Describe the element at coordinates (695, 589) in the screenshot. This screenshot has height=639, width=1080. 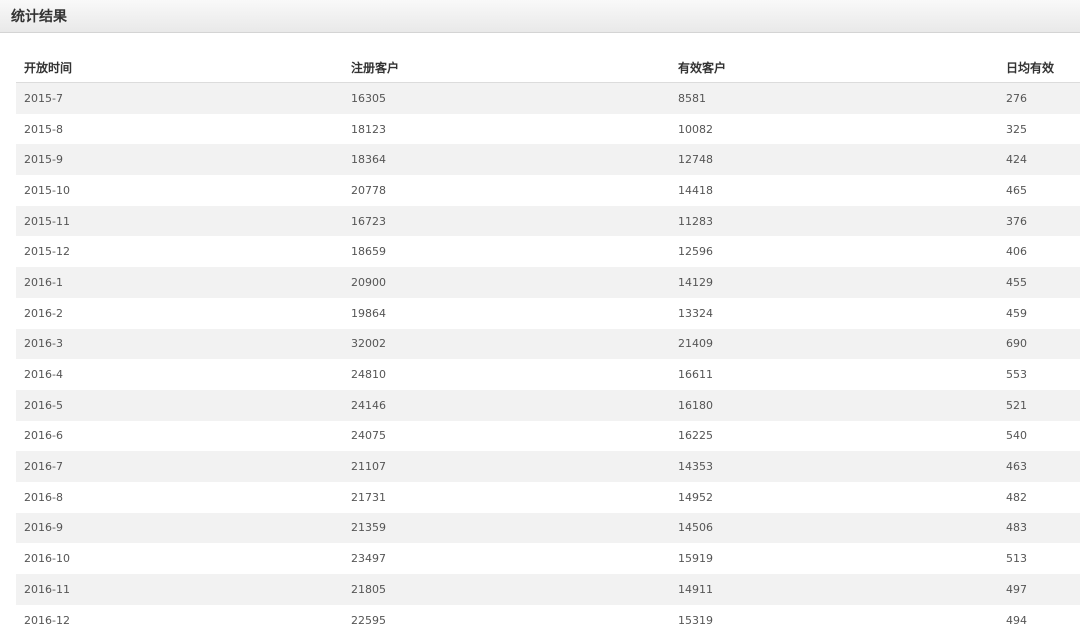
I see `cell-valid-customers: 14911` at that location.